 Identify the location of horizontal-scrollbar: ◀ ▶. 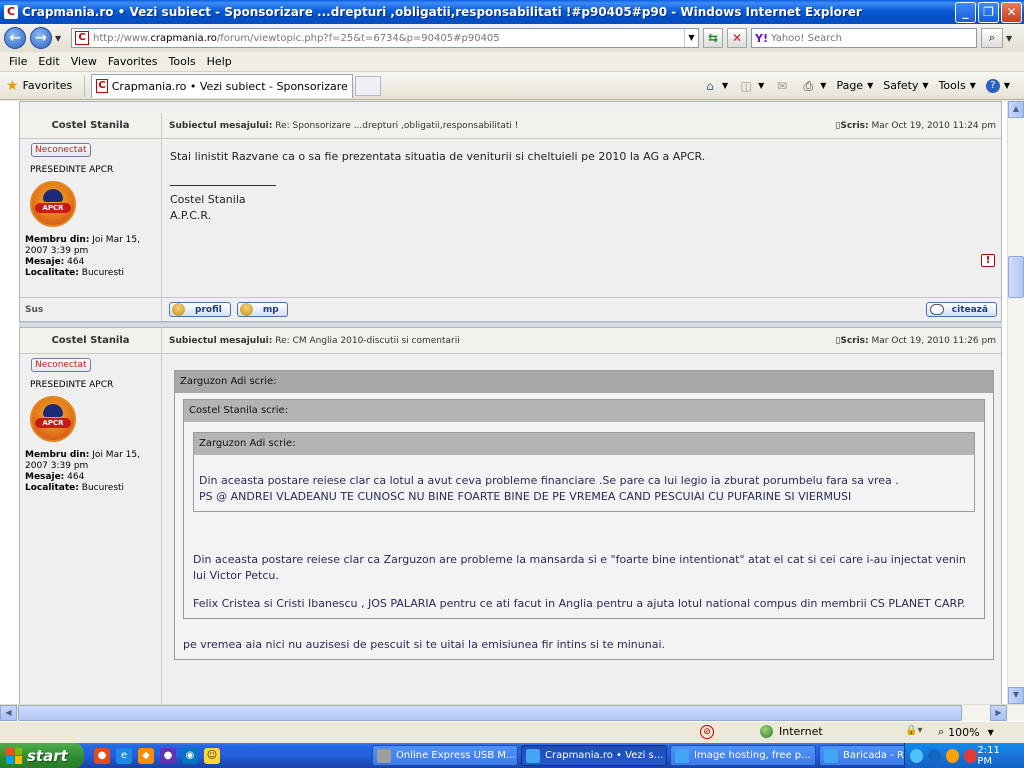
(512, 712).